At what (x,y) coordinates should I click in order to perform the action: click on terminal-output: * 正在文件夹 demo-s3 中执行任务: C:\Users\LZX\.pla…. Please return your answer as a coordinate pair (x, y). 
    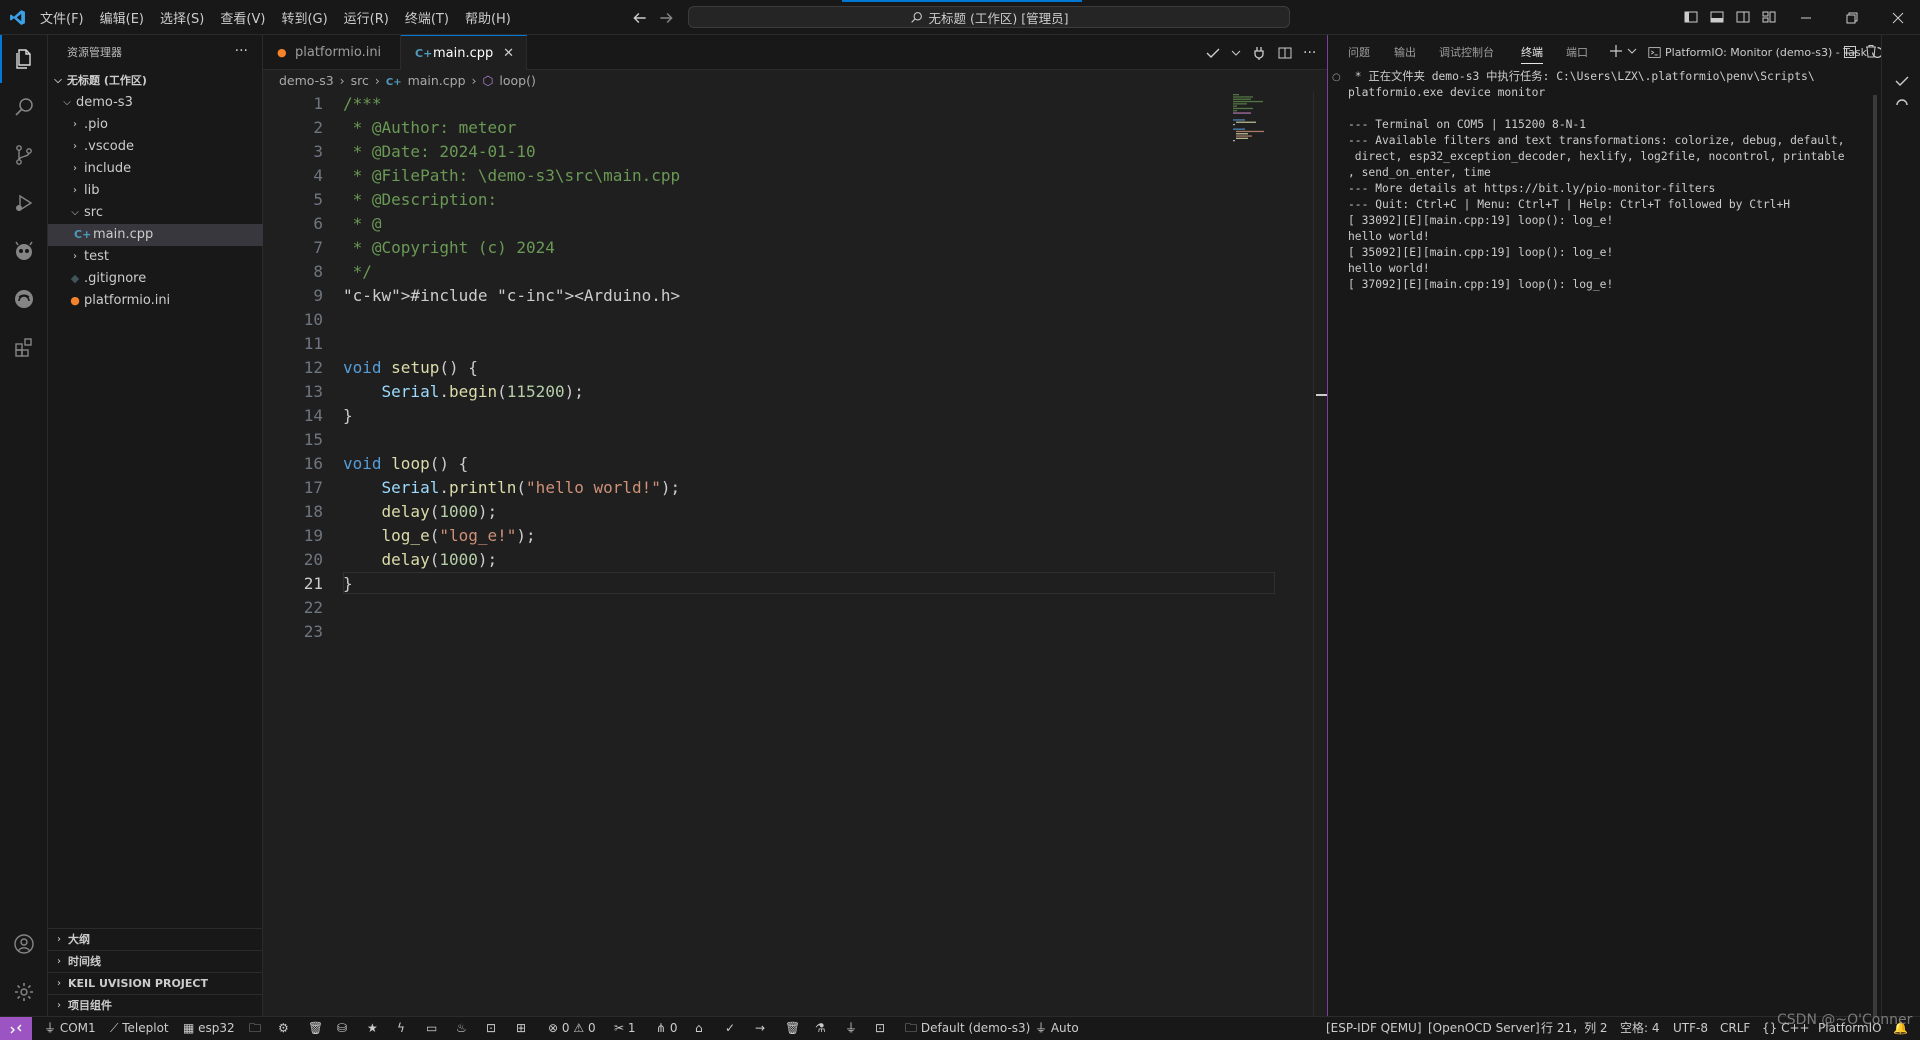
    Looking at the image, I should click on (1603, 181).